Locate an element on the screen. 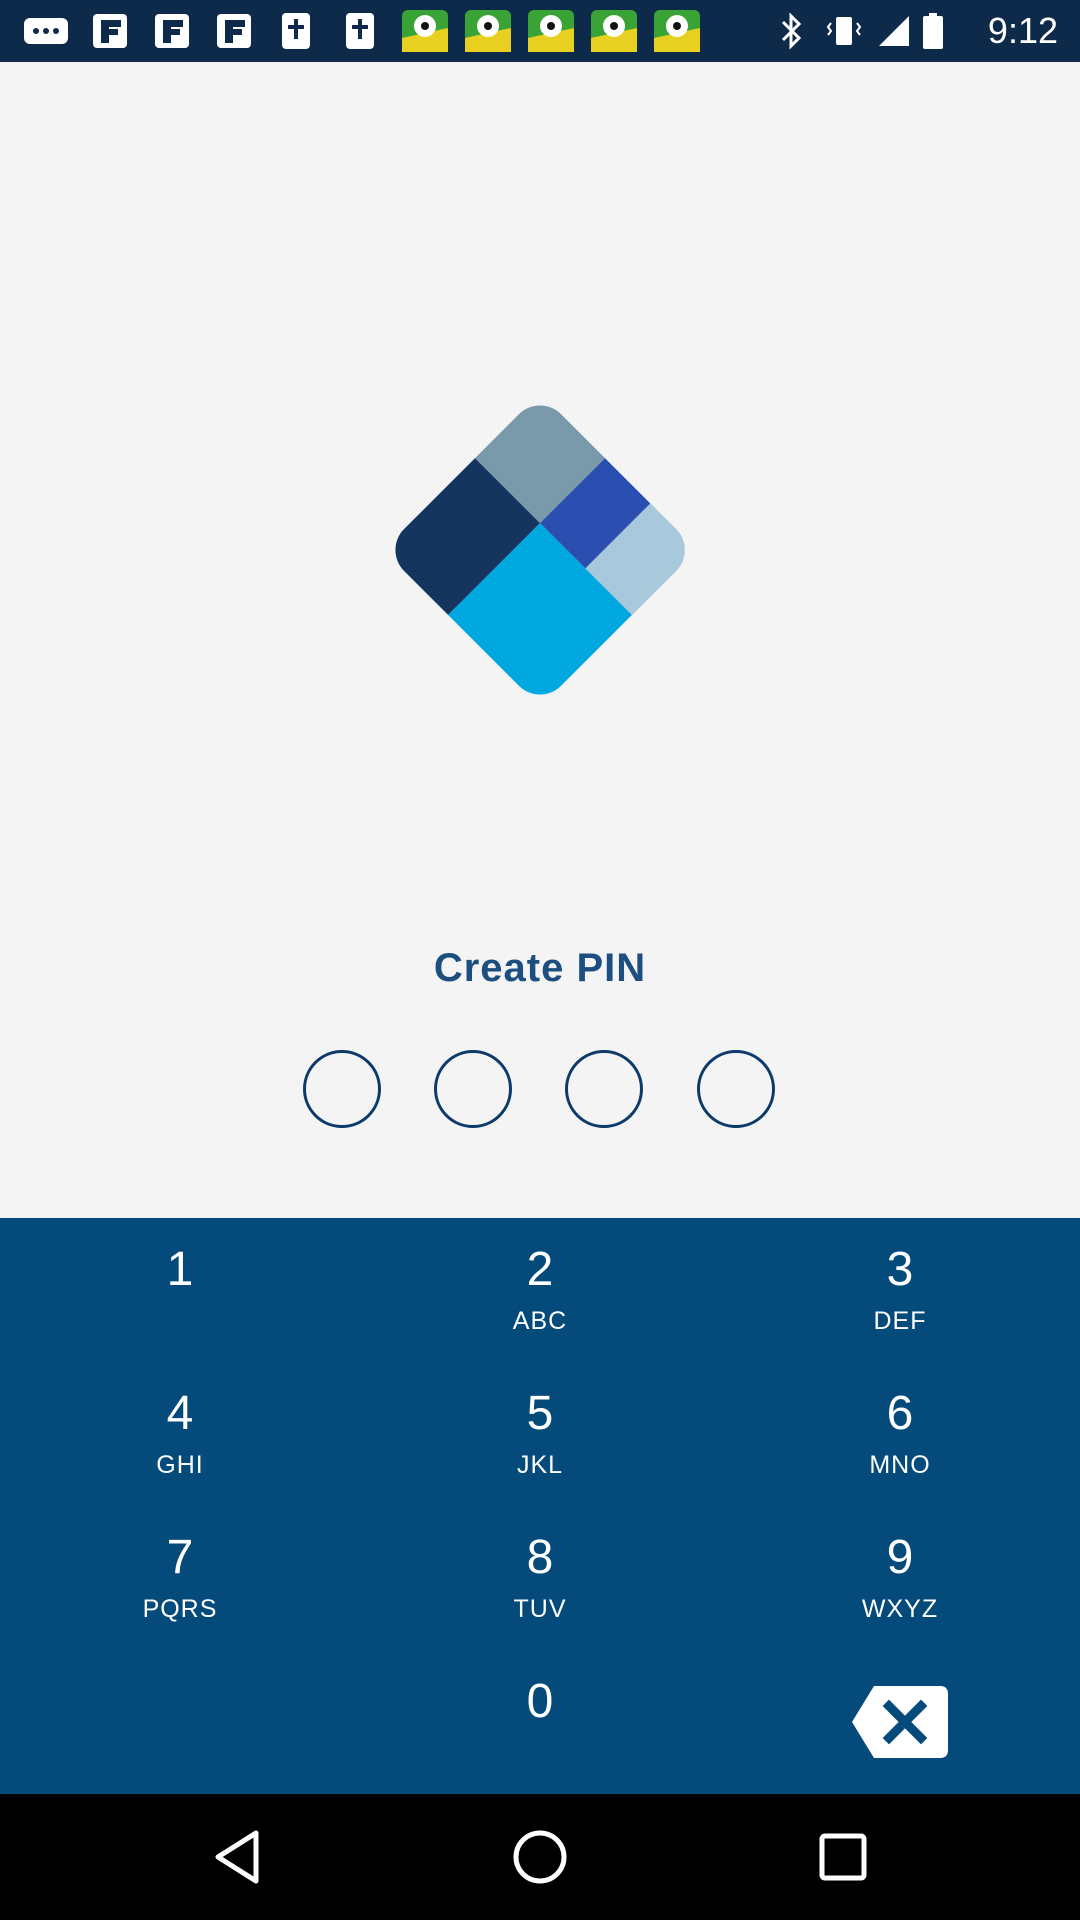 This screenshot has width=1080, height=1920. page-title: Create PIN is located at coordinates (540, 968).